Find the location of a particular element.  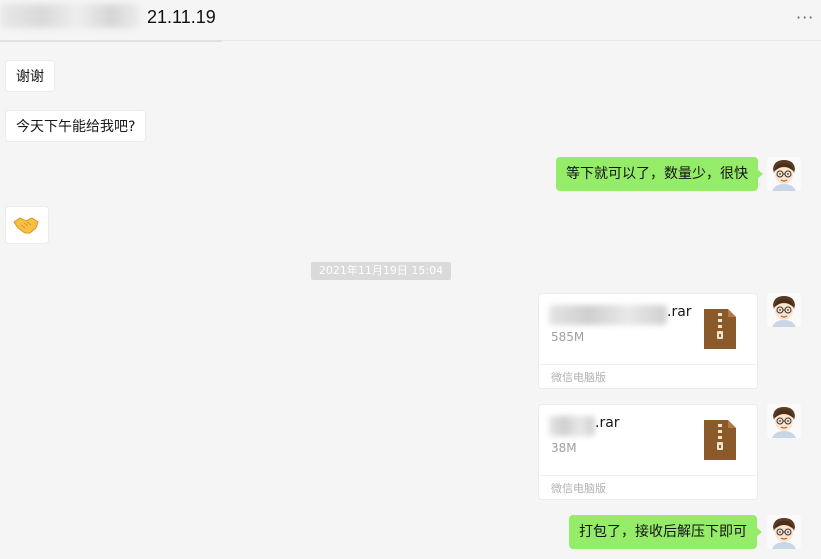

chat-header: 21.11.19 ··· is located at coordinates (410, 20).